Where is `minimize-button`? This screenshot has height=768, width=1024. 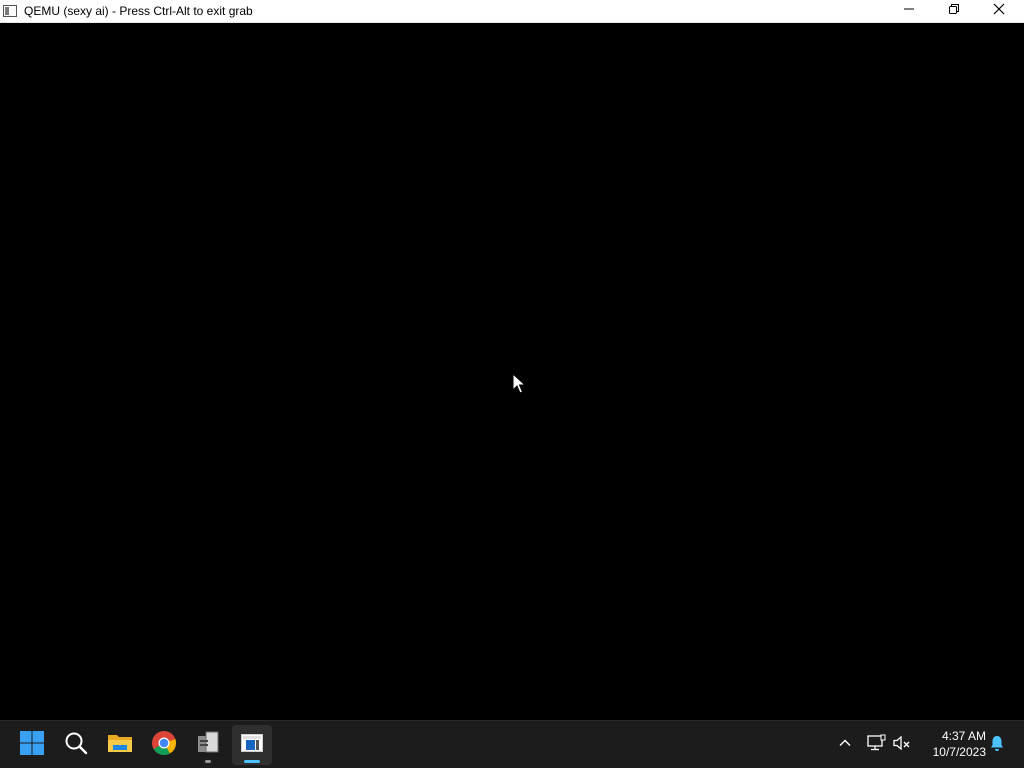
minimize-button is located at coordinates (908, 11).